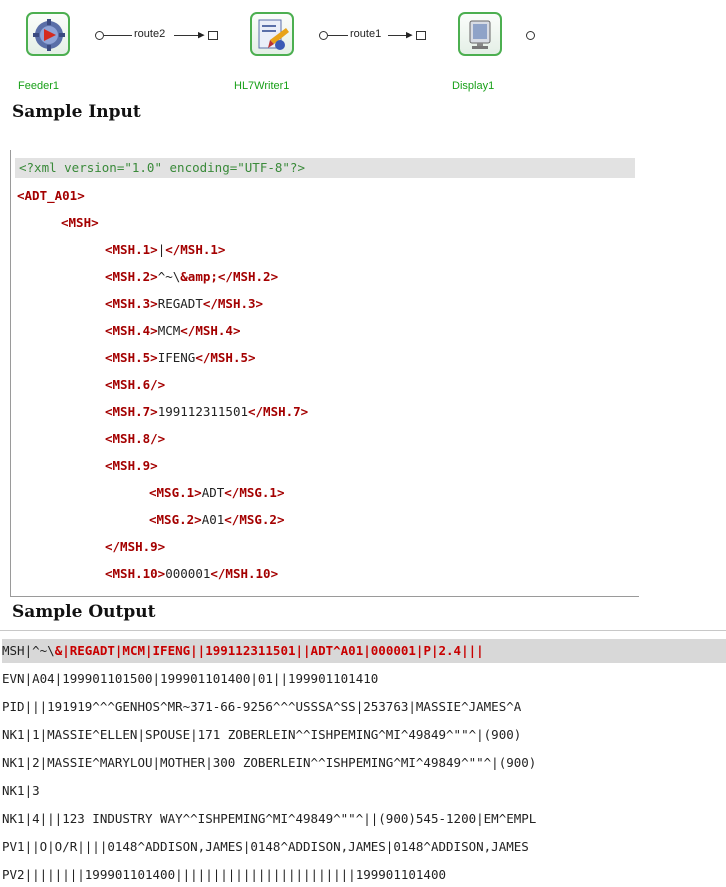 The width and height of the screenshot is (726, 887). I want to click on xml-tag: <MSH.9>, so click(131, 465).